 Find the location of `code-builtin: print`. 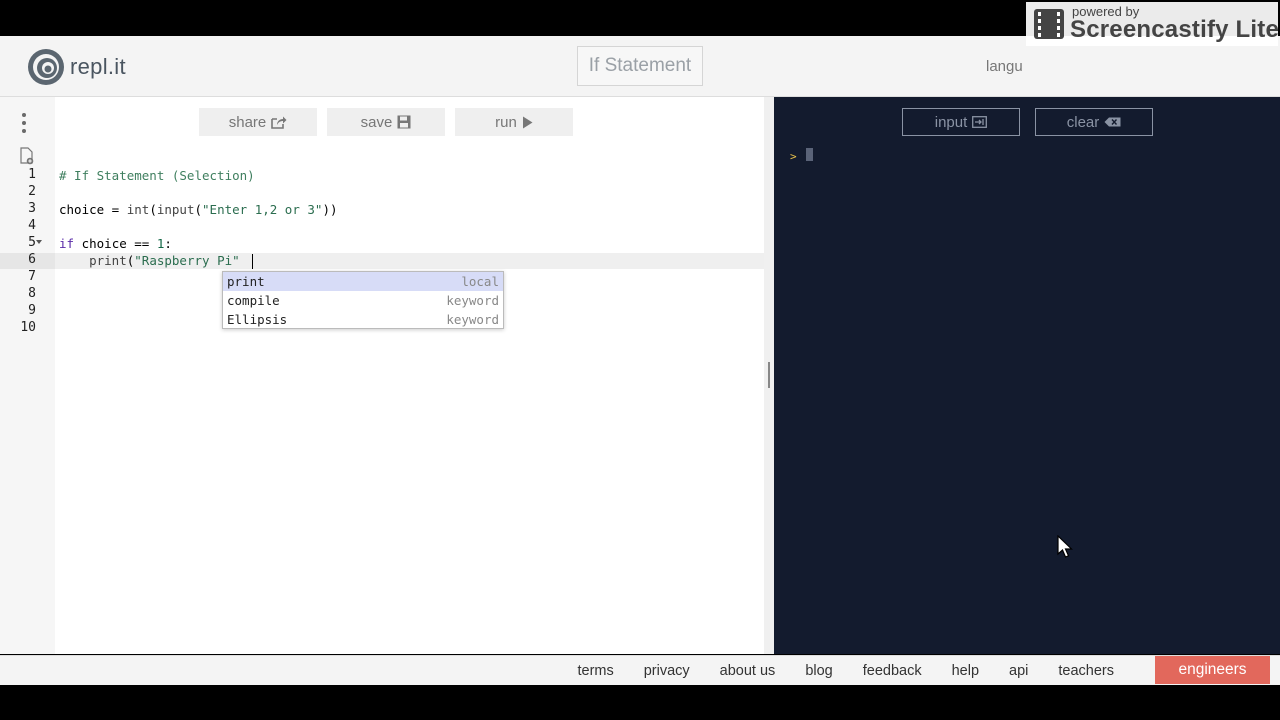

code-builtin: print is located at coordinates (108, 260).